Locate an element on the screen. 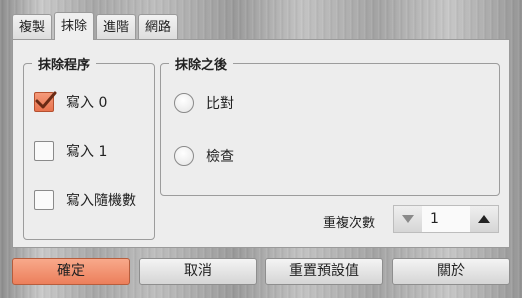 This screenshot has height=298, width=522. check-radio is located at coordinates (184, 156).